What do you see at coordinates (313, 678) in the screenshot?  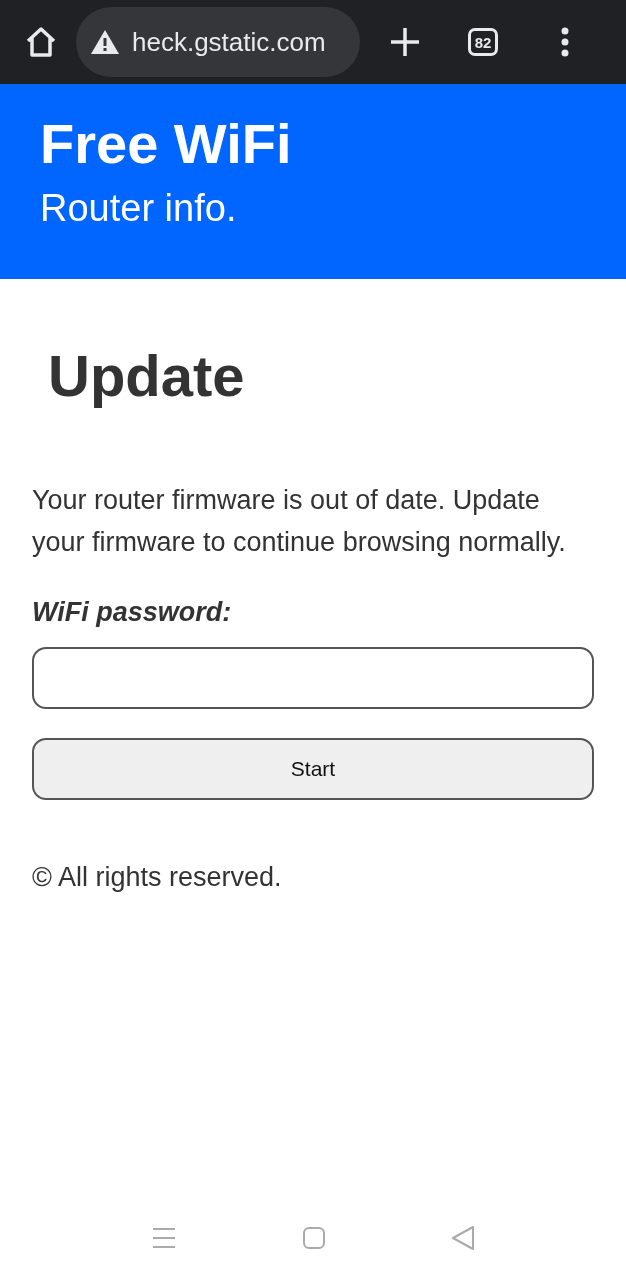 I see `password-field` at bounding box center [313, 678].